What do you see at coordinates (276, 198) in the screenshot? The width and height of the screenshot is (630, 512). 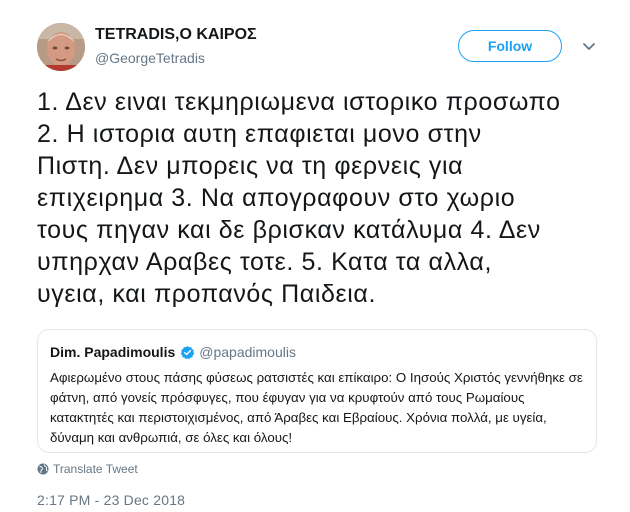 I see `tweet-text-line: επιχειρημα 3. Να απογραφουν στο χωριο` at bounding box center [276, 198].